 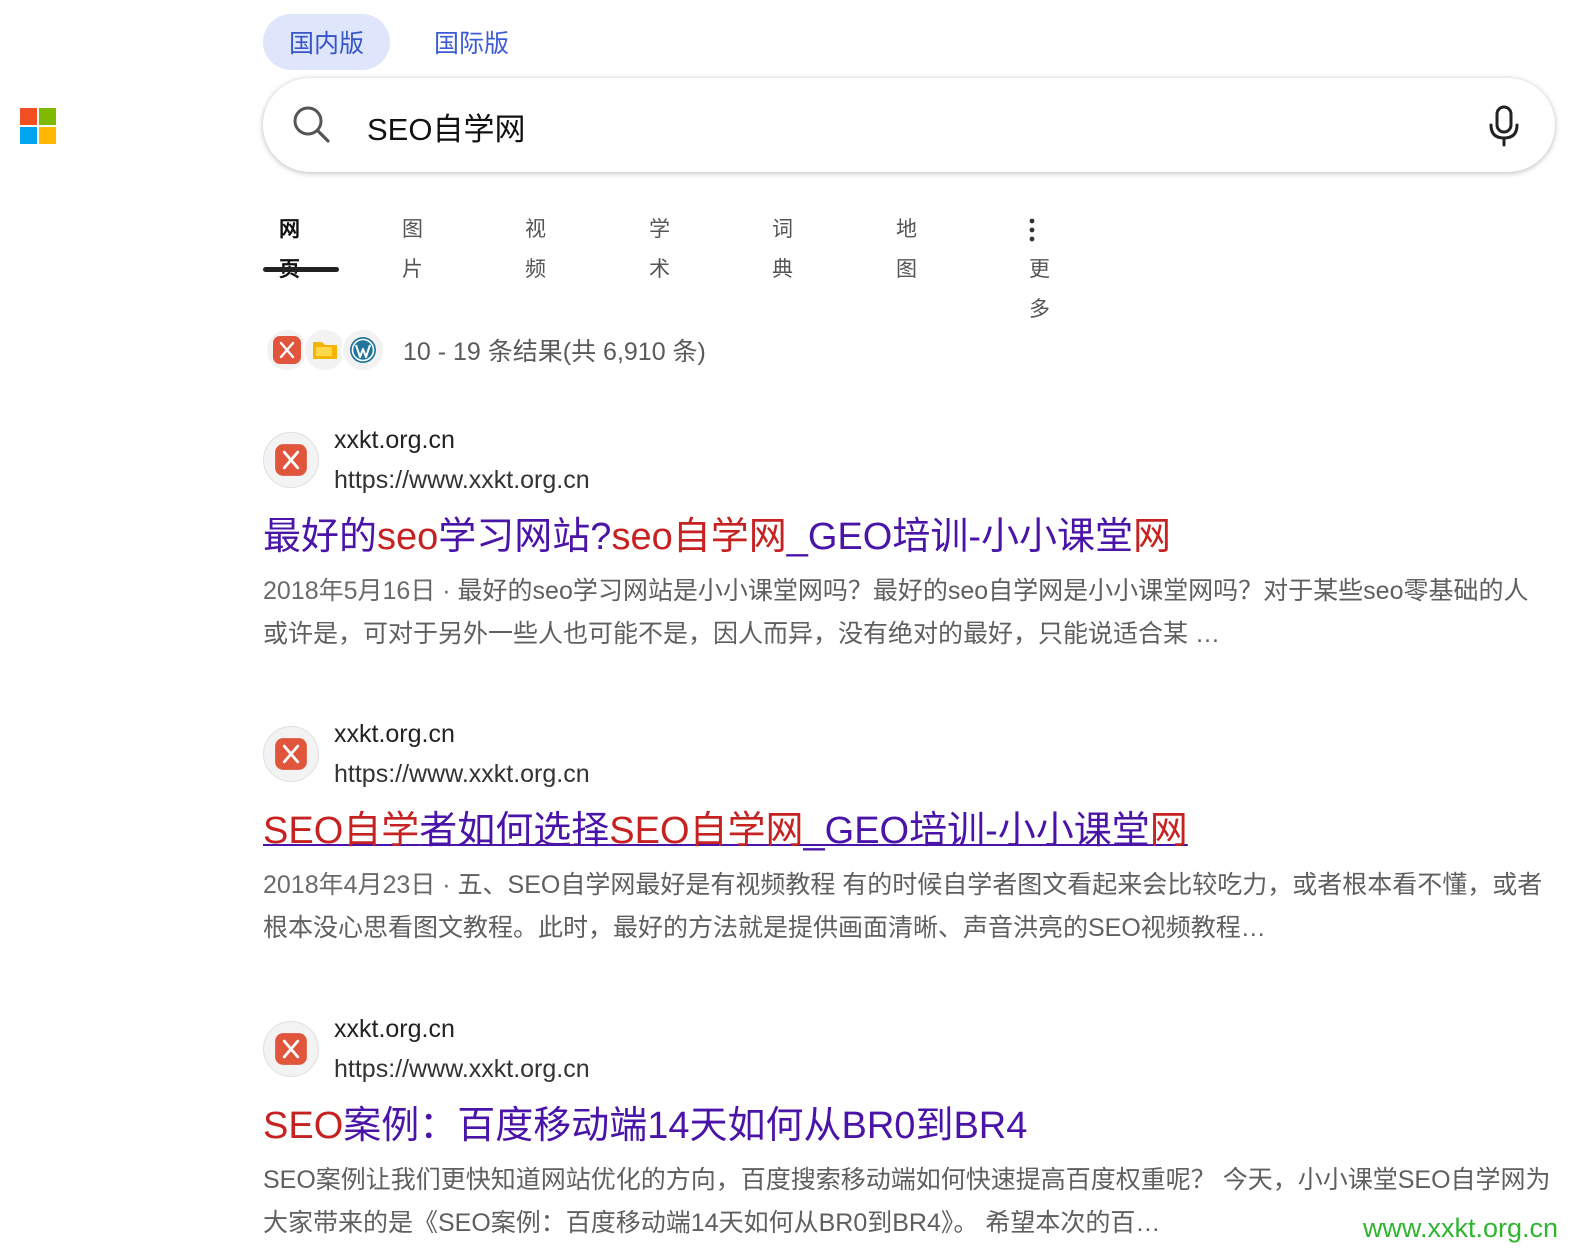 I want to click on wordpress-icon, so click(x=363, y=350).